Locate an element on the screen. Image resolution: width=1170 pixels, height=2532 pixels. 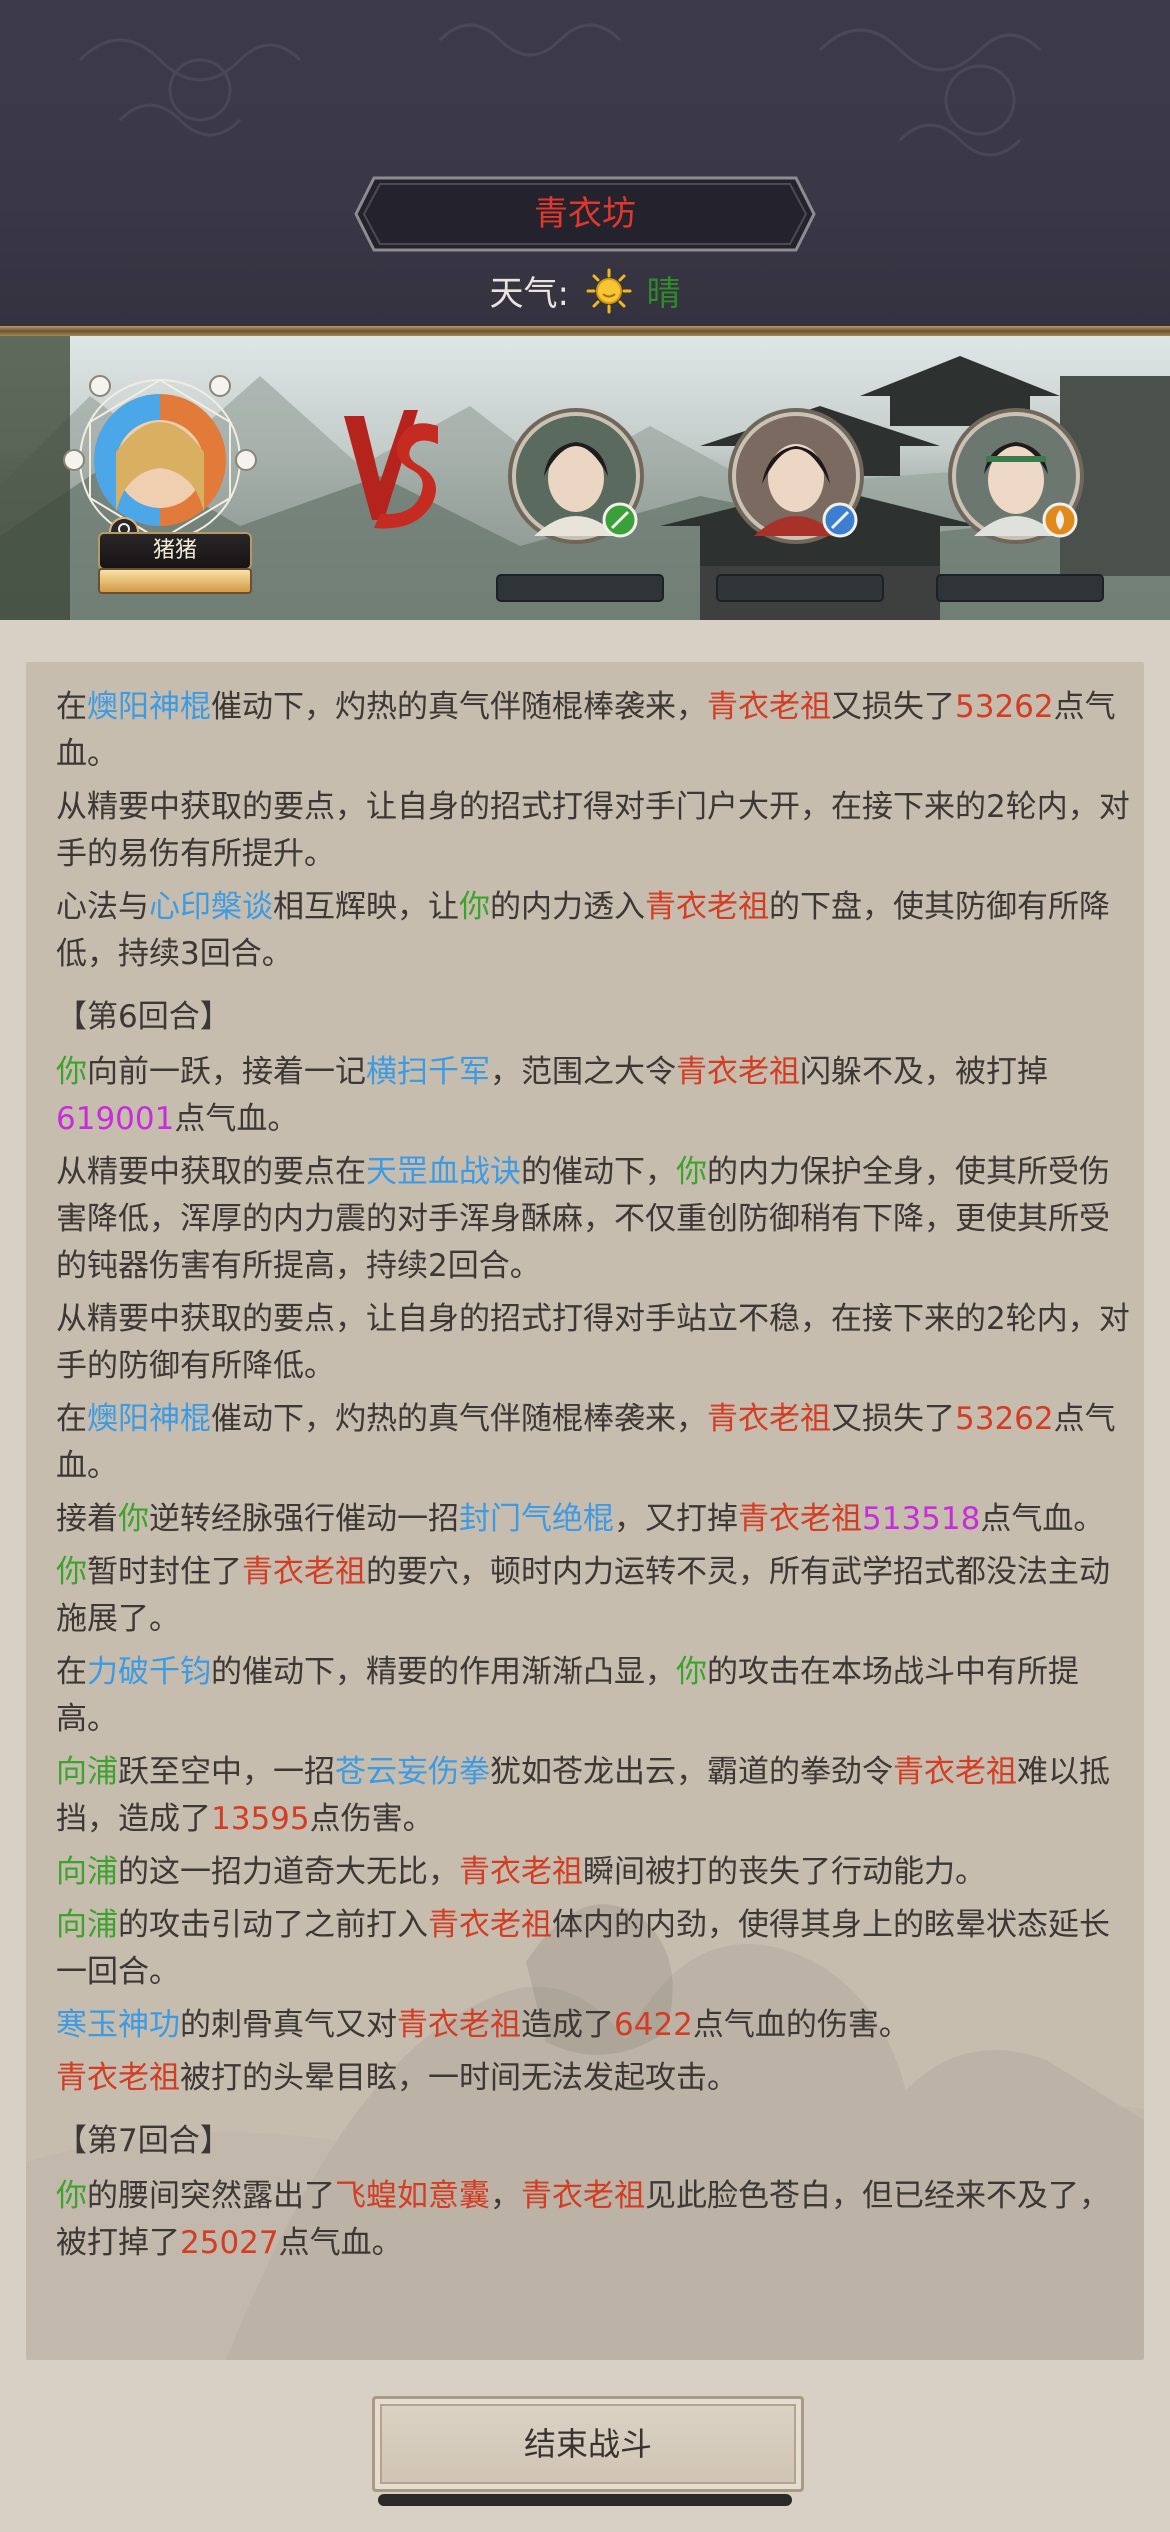
round-header: 【第7回合】 is located at coordinates (596, 2141).